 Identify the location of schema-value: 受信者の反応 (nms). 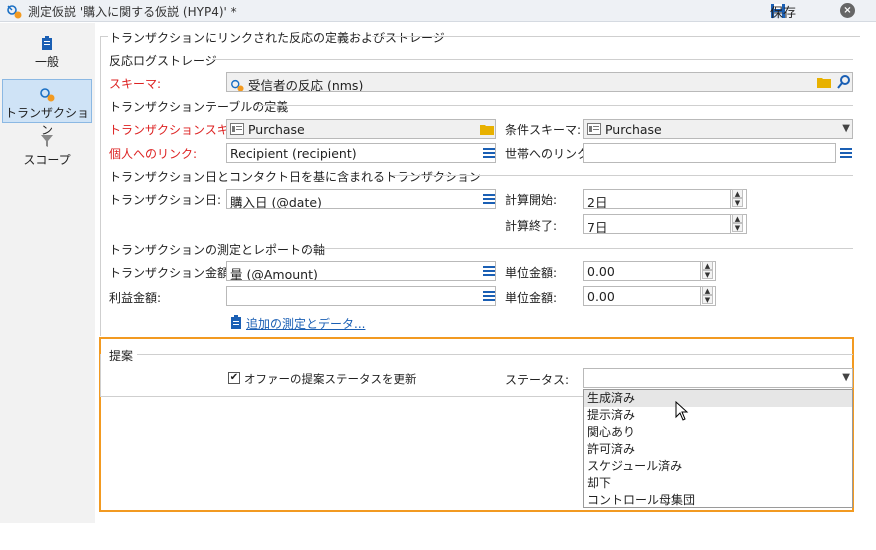
(305, 85).